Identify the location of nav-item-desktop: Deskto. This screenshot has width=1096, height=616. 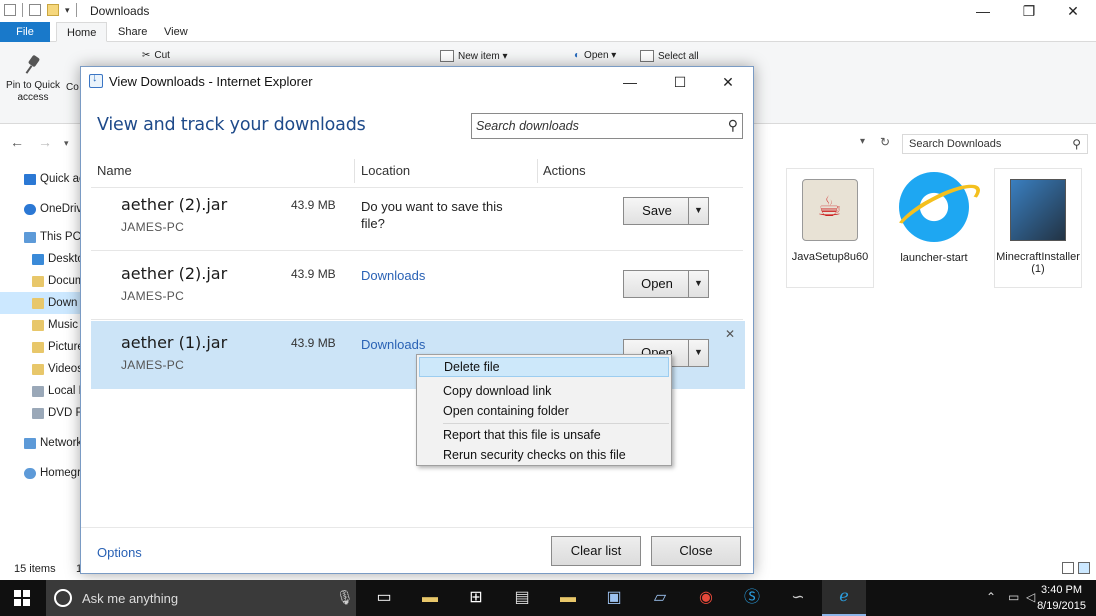
(58, 259).